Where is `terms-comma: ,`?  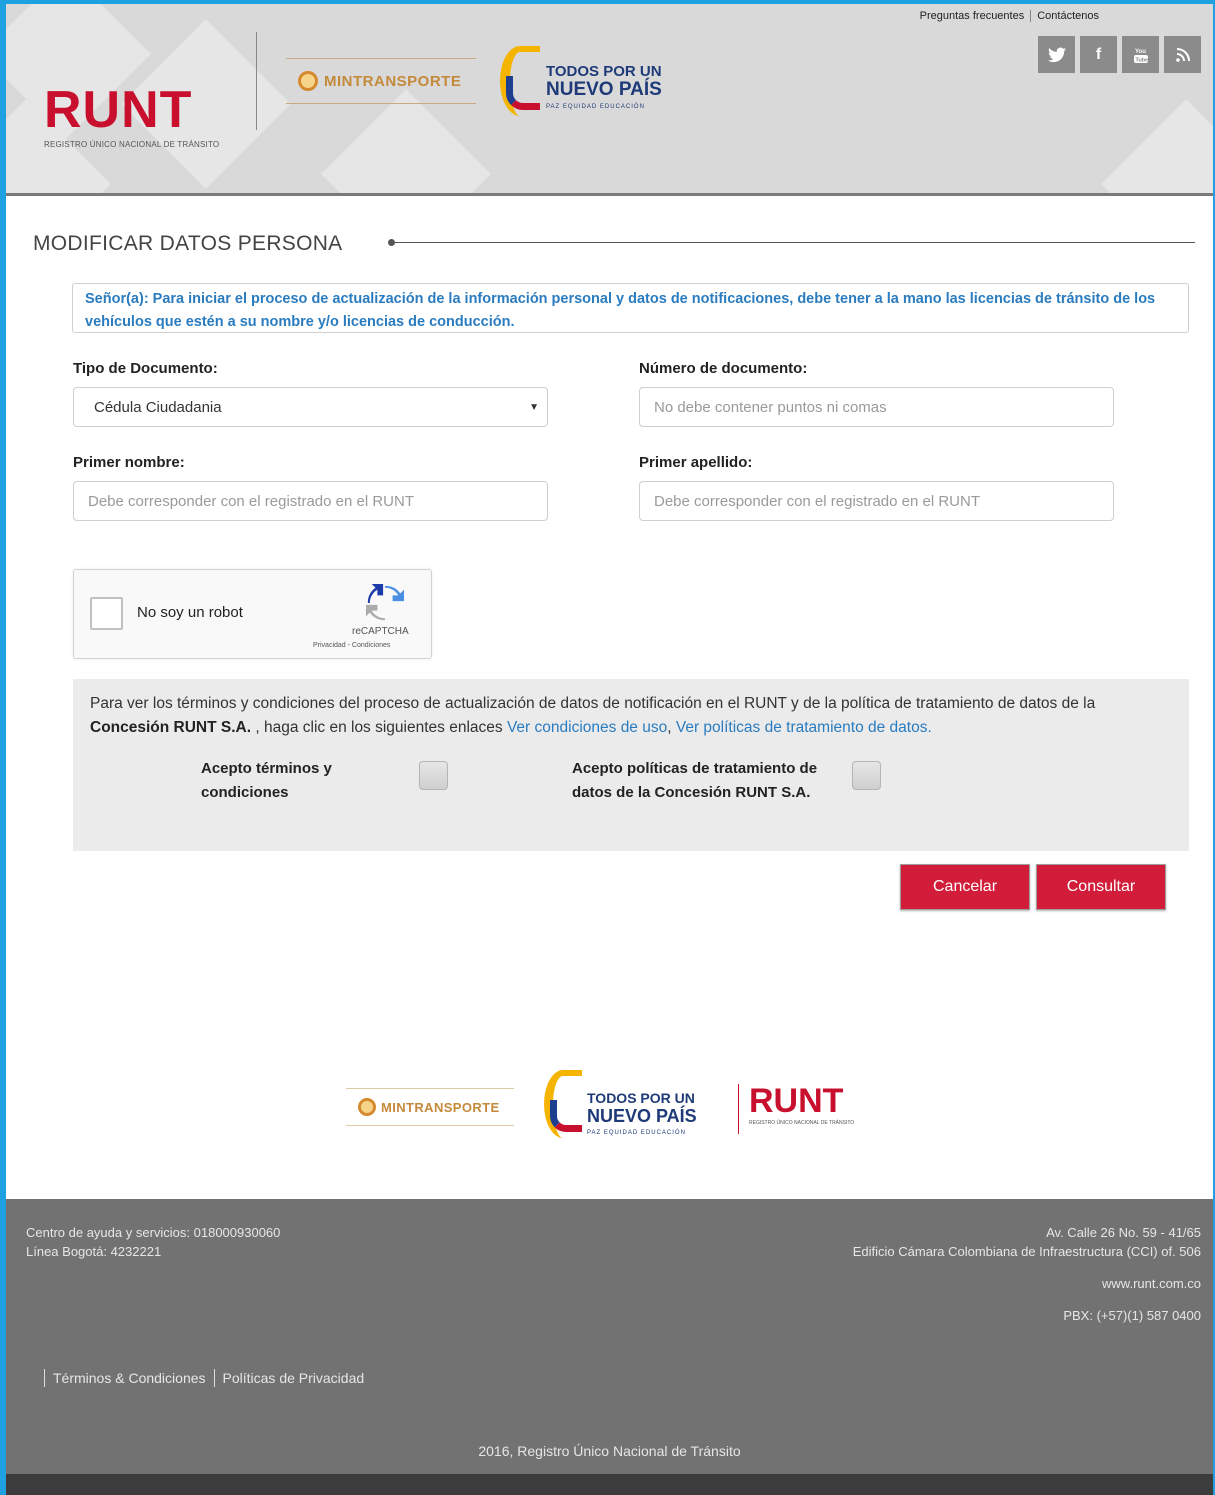 terms-comma: , is located at coordinates (671, 727).